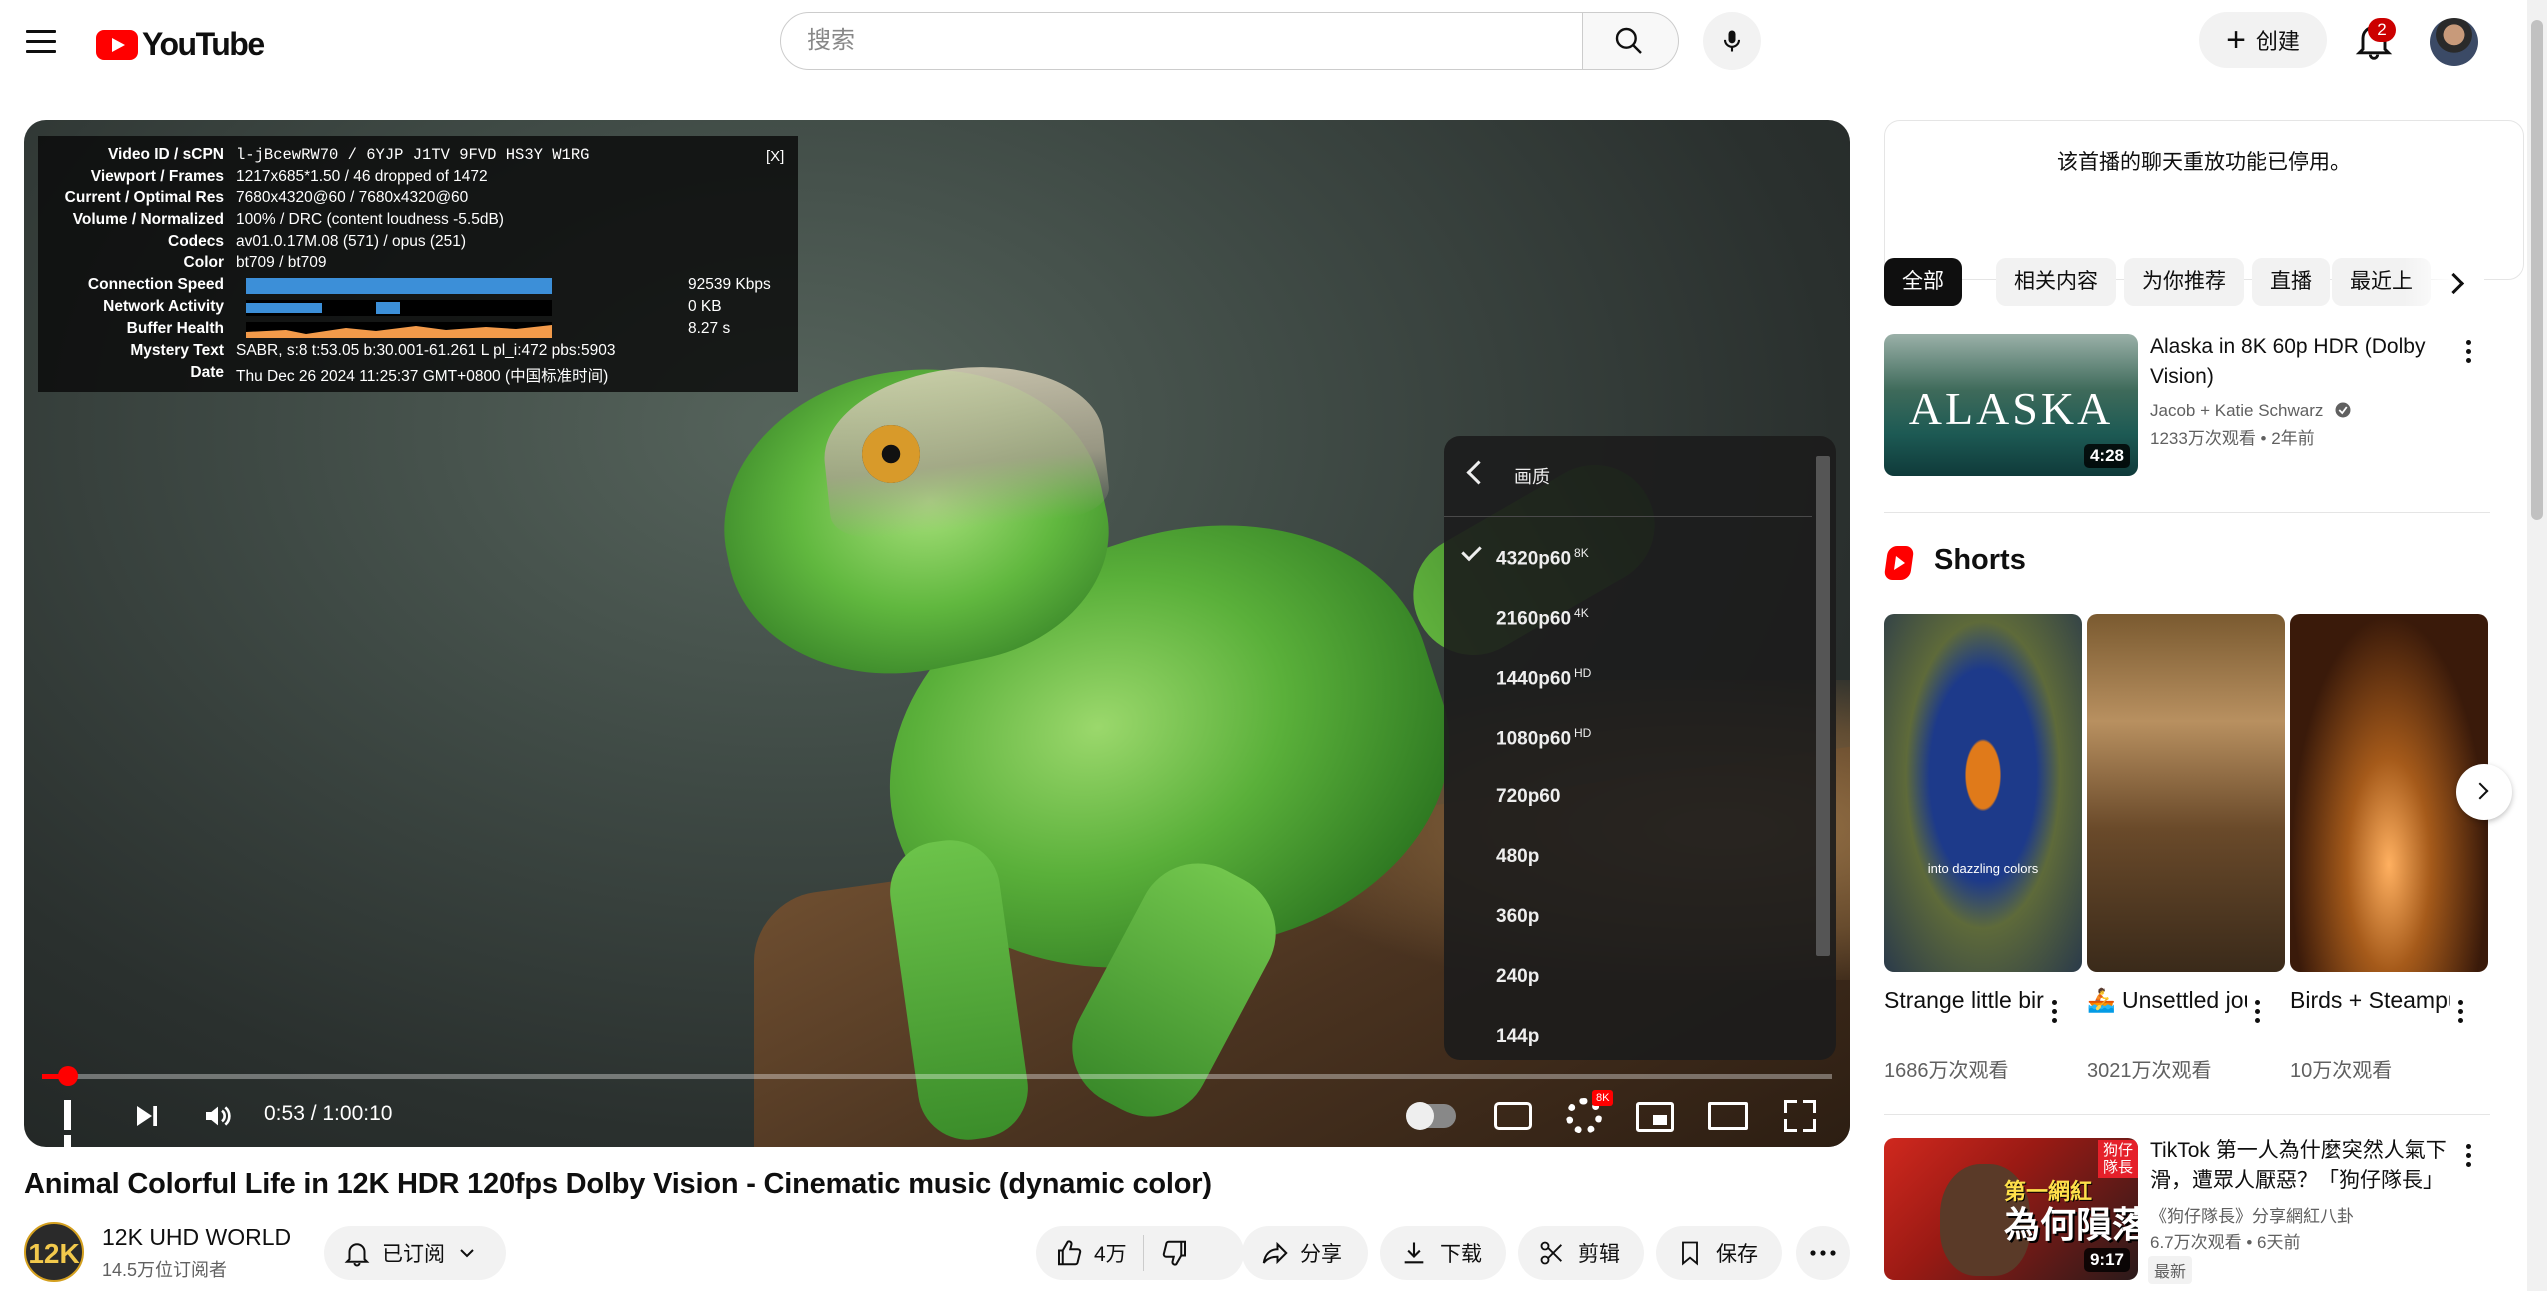  I want to click on share-button: 分享, so click(1305, 1253).